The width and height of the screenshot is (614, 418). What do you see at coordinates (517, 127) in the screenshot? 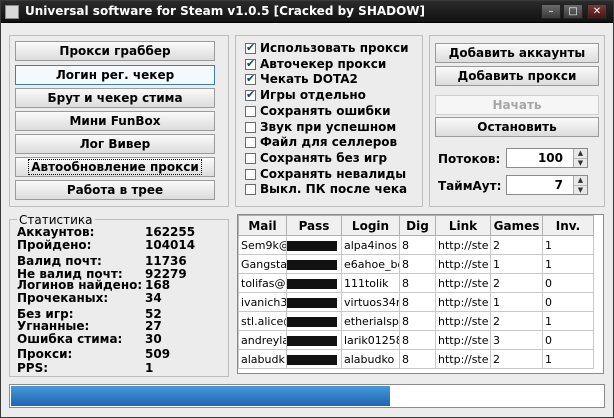
I see `stop-button: Остановить` at bounding box center [517, 127].